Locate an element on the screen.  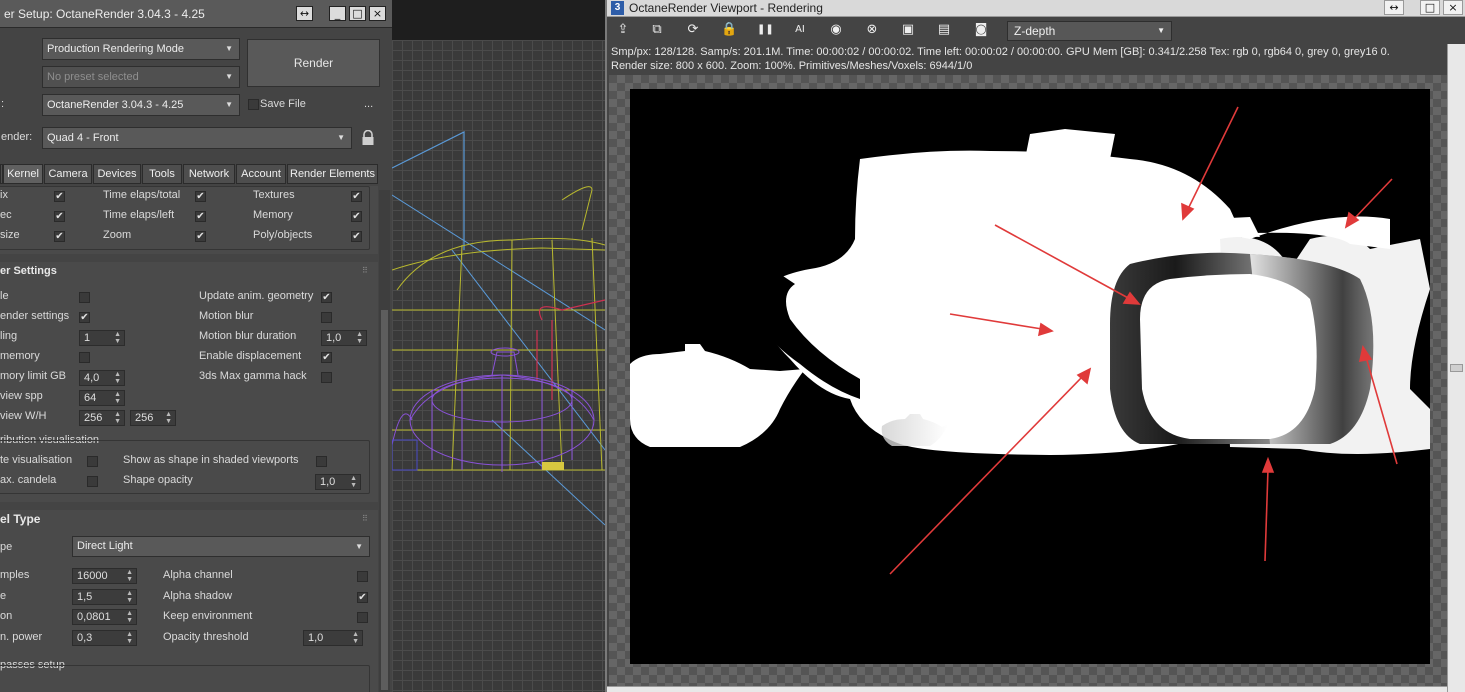
render-setup-title: er Setup: OctaneRender 3.04.3 - 4.25 is located at coordinates (104, 13).